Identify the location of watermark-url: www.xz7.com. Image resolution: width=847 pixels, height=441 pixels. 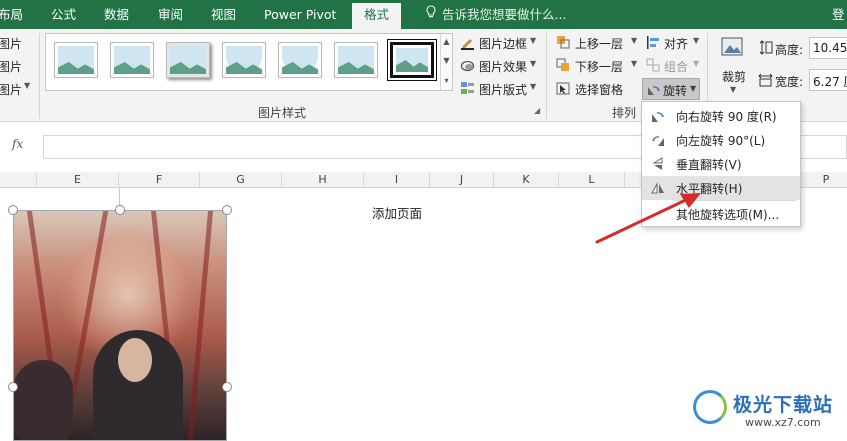
(783, 422).